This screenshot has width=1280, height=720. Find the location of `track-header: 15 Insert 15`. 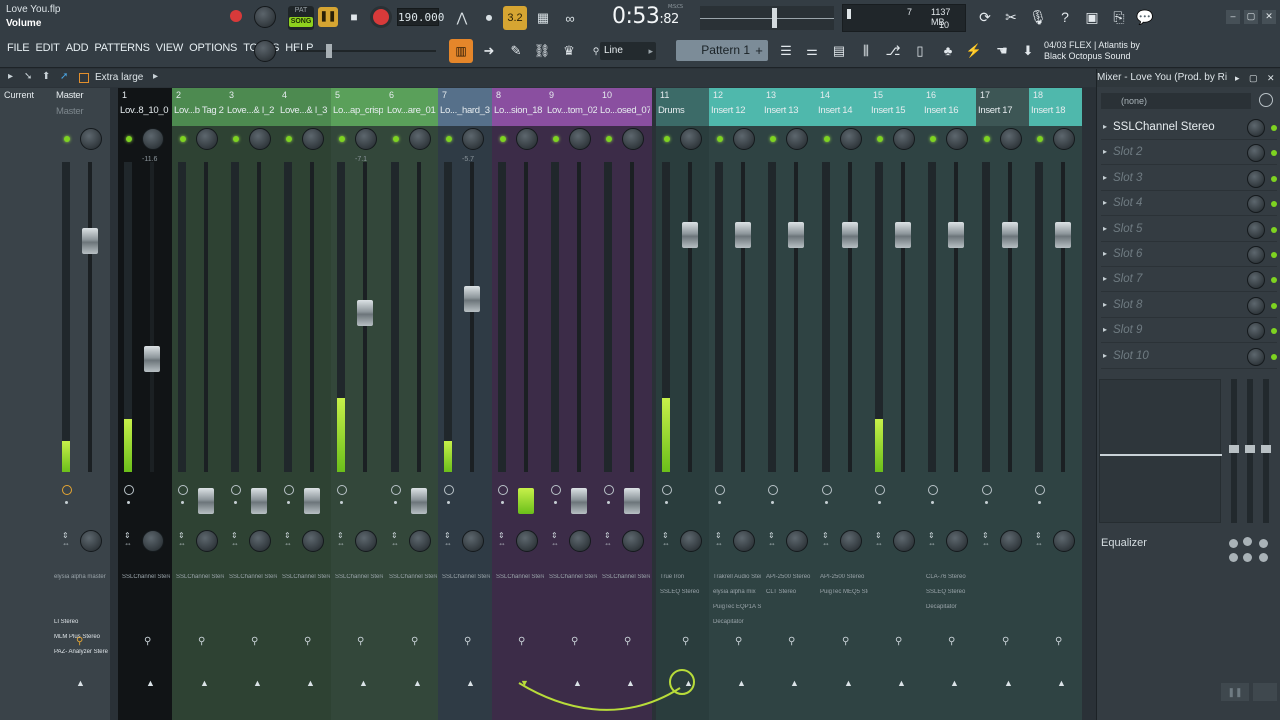

track-header: 15 Insert 15 is located at coordinates (895, 107).